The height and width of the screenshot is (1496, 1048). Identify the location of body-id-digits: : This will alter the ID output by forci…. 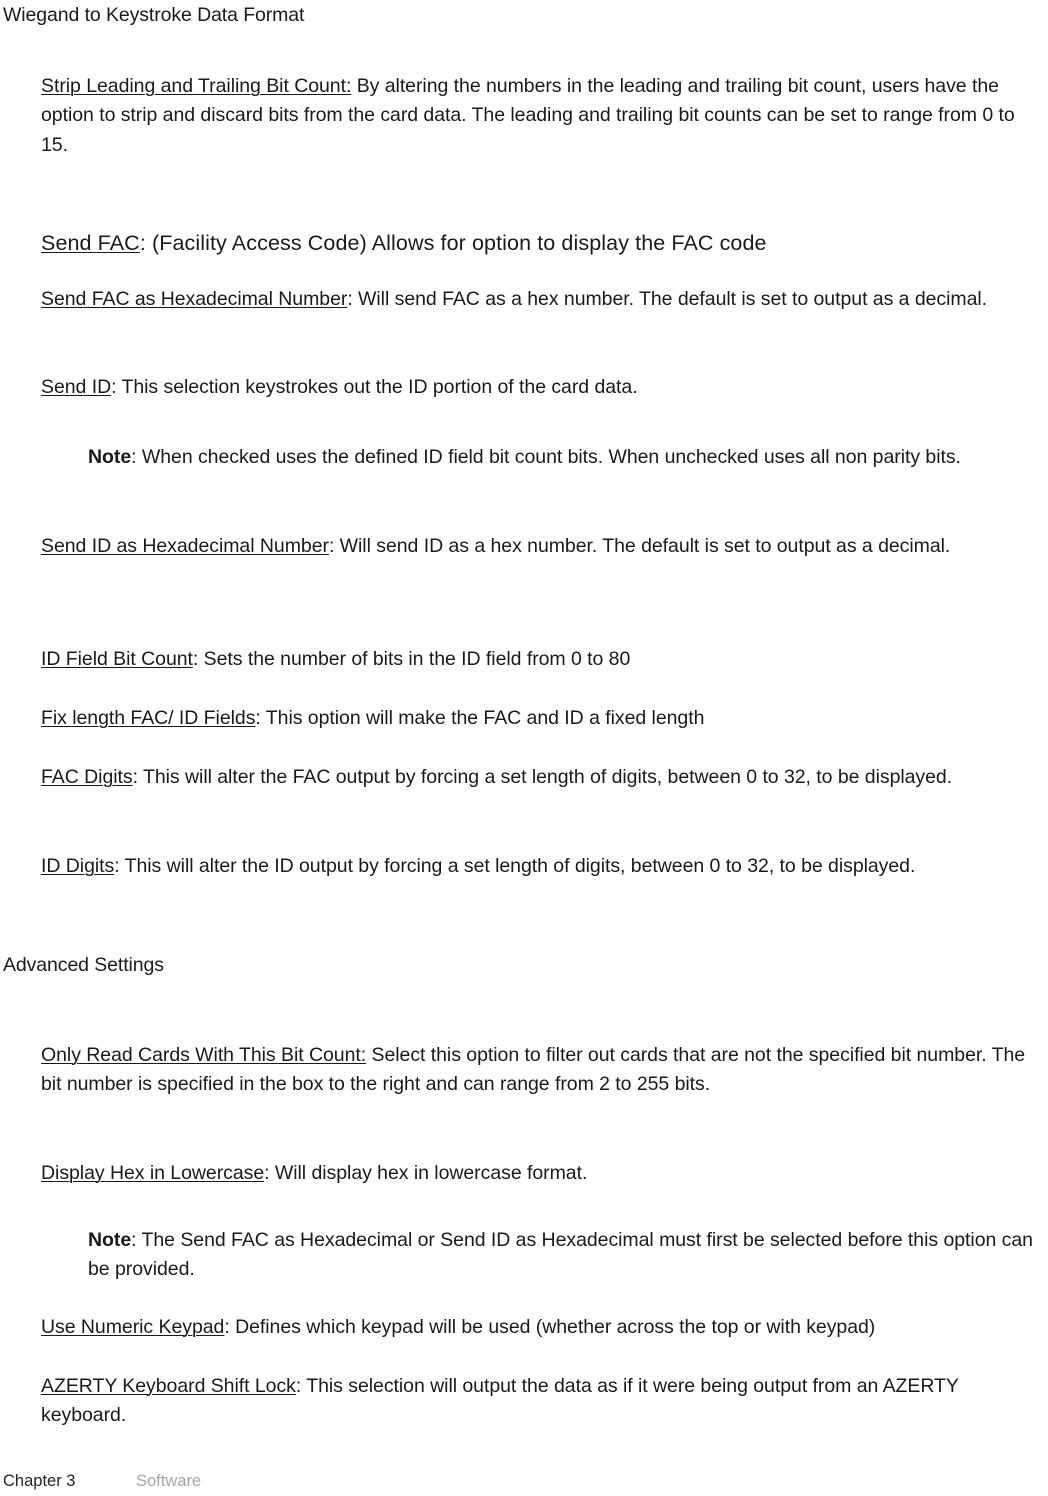
(515, 865).